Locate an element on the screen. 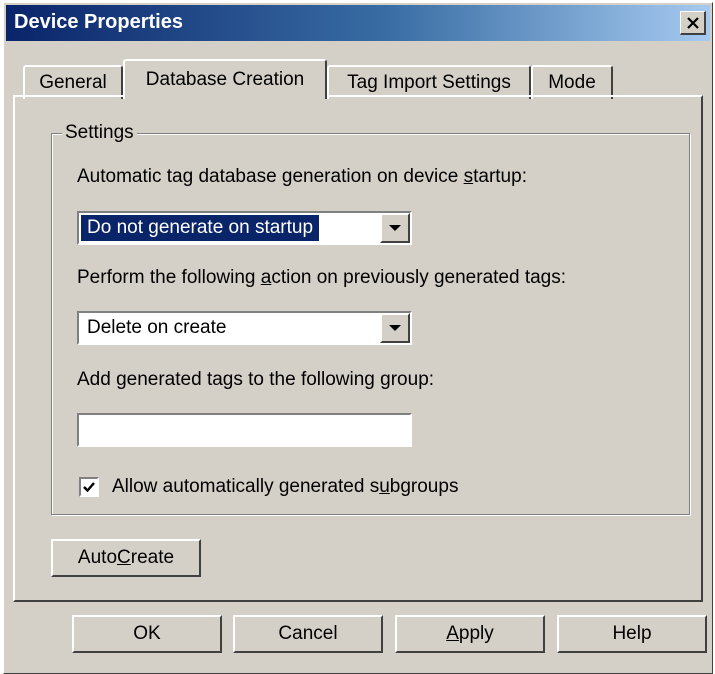 The image size is (715, 674). subgroups-label: Allow automatically generated subgroups is located at coordinates (285, 487).